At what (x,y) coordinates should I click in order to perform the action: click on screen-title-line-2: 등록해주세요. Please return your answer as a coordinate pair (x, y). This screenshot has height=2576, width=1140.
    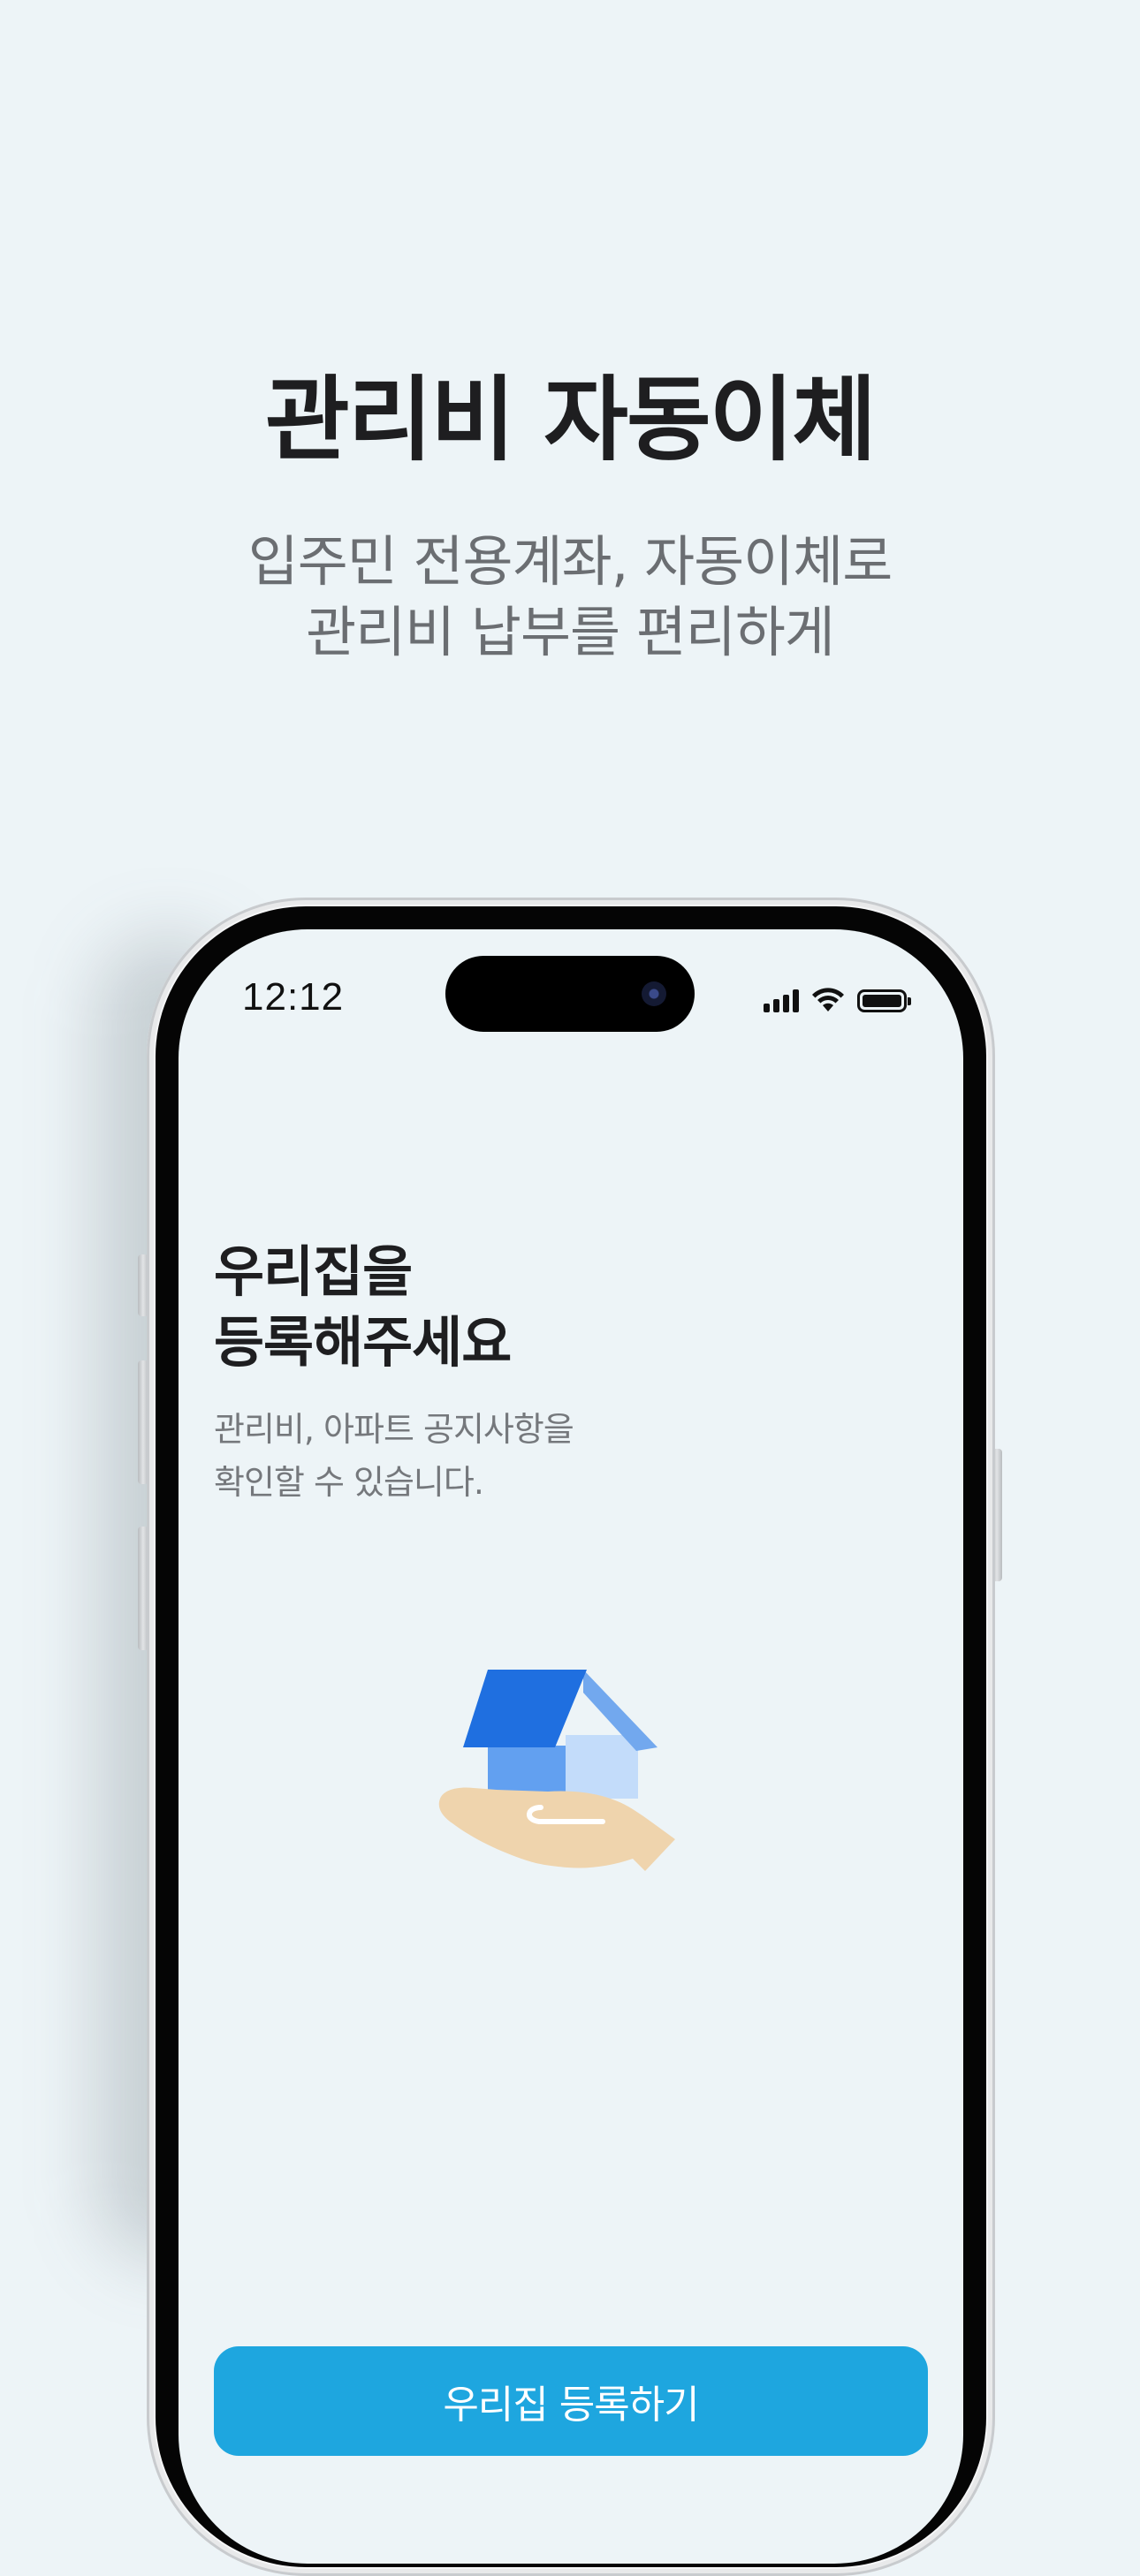
    Looking at the image, I should click on (363, 1343).